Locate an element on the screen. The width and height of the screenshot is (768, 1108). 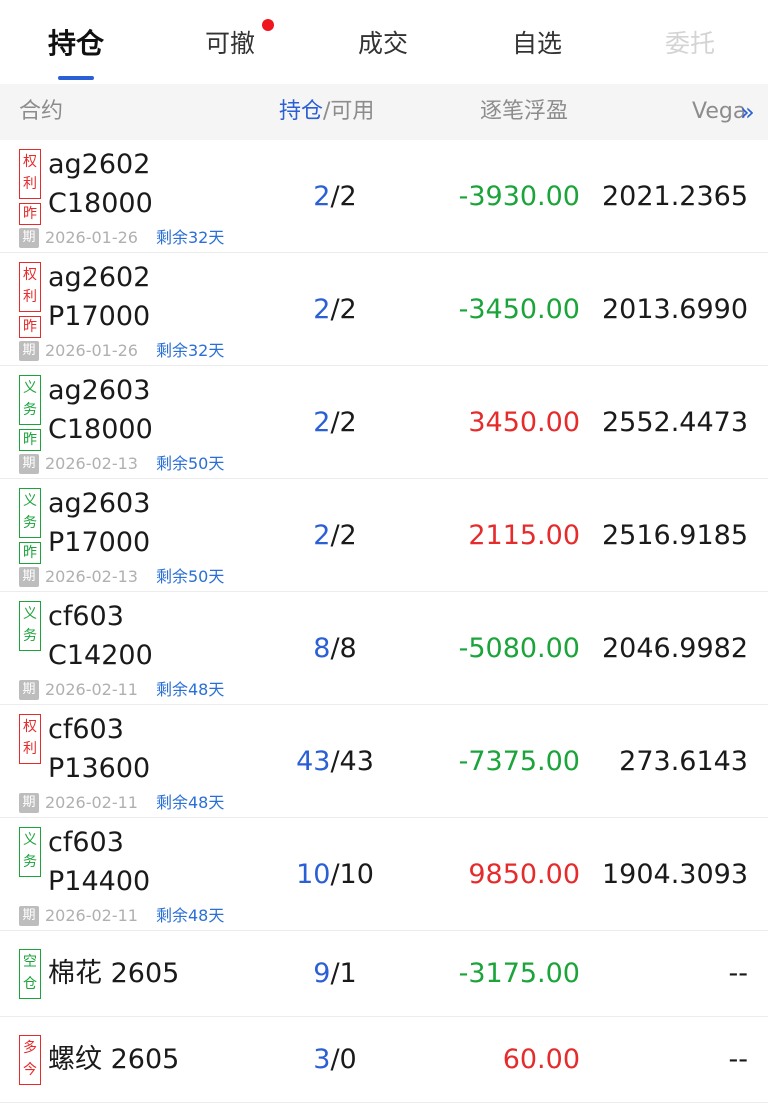
contract-strike: C18000 is located at coordinates (100, 203).